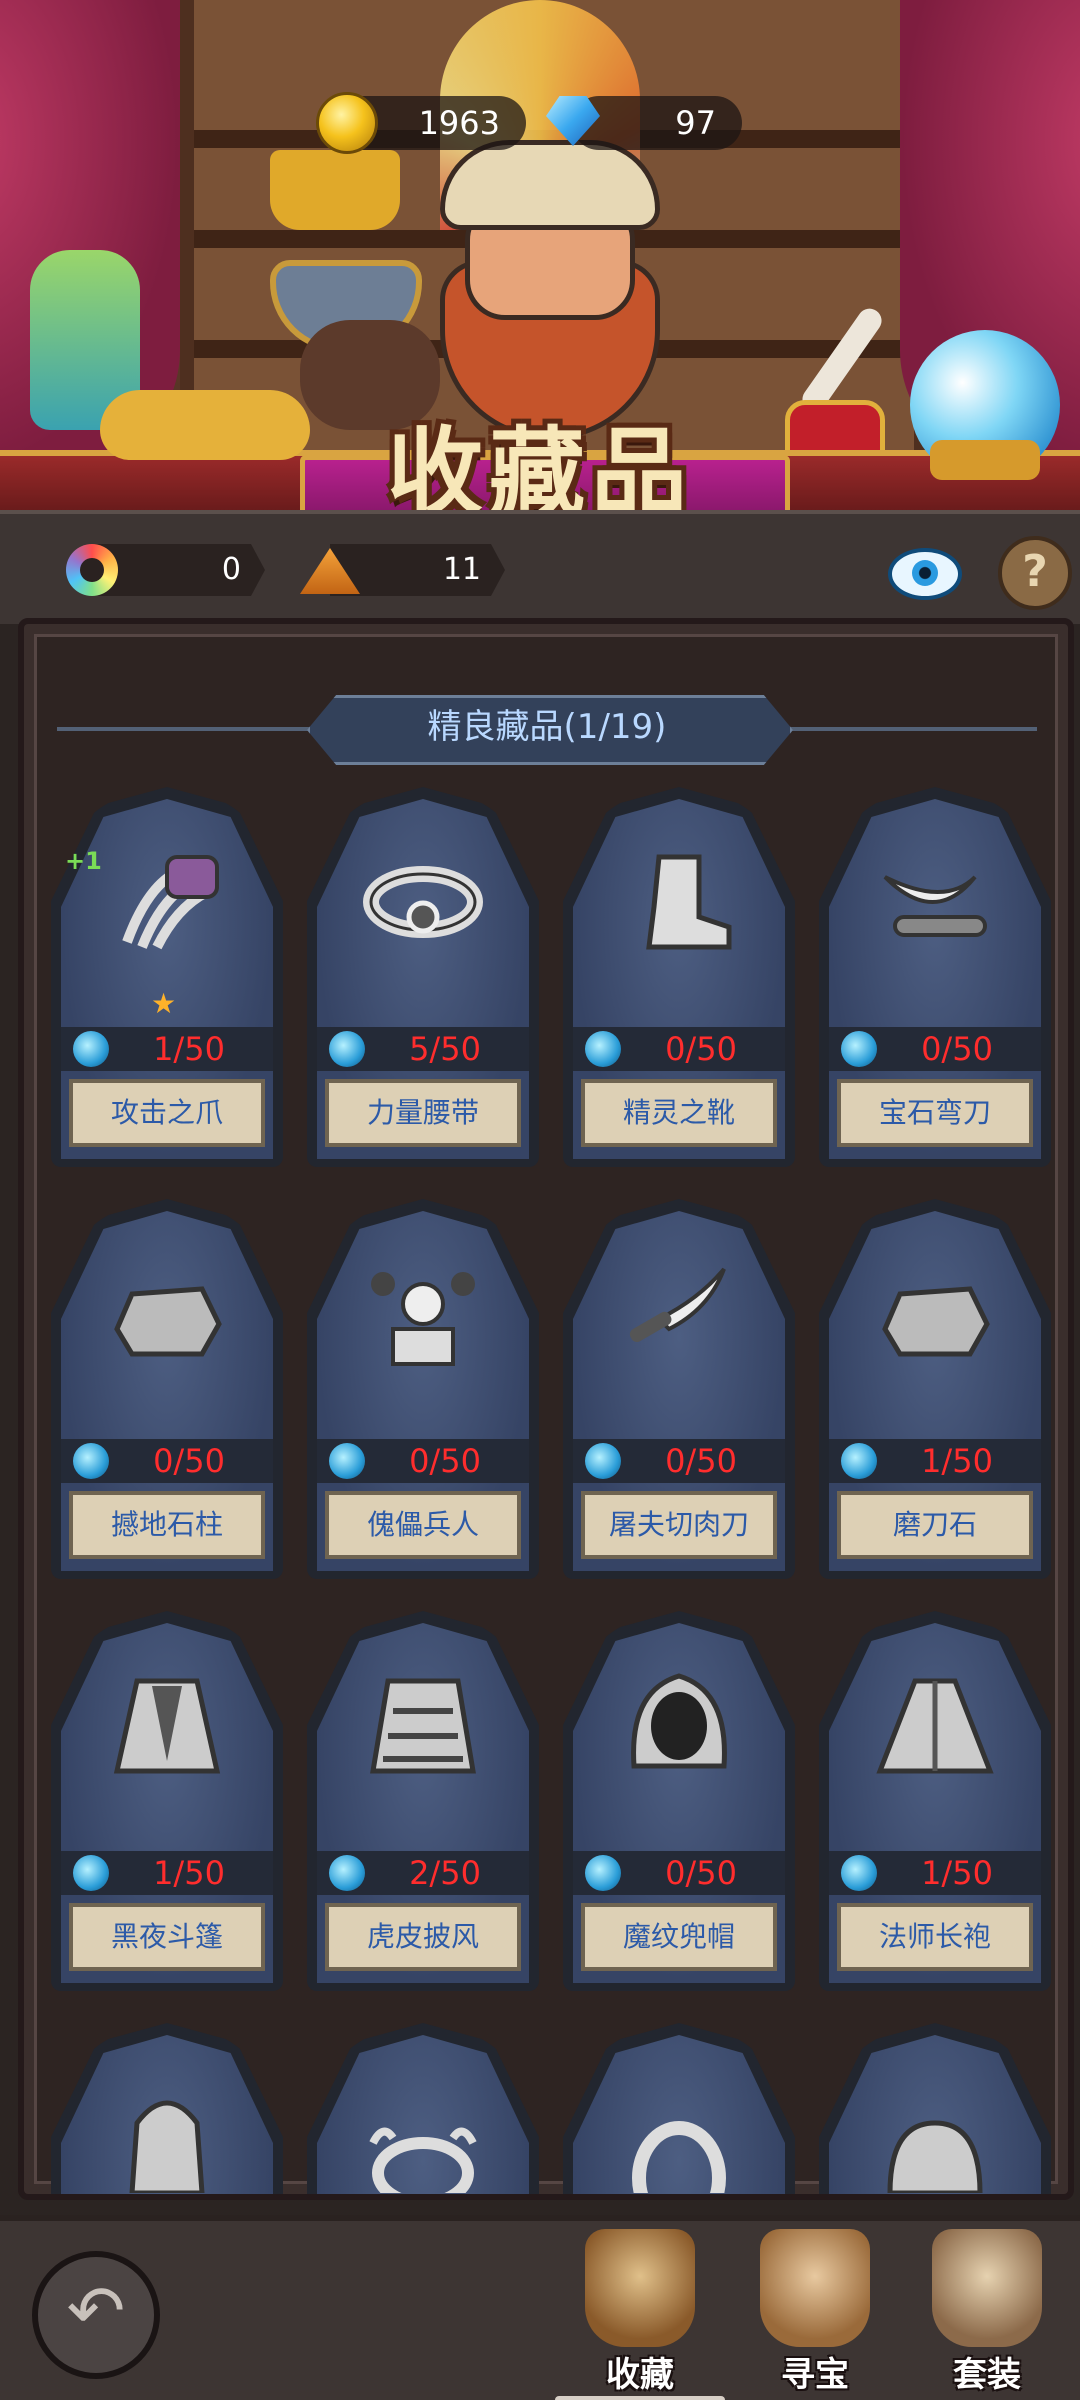 The width and height of the screenshot is (1080, 2400). Describe the element at coordinates (423, 1113) in the screenshot. I see `item-name: 力量腰带` at that location.